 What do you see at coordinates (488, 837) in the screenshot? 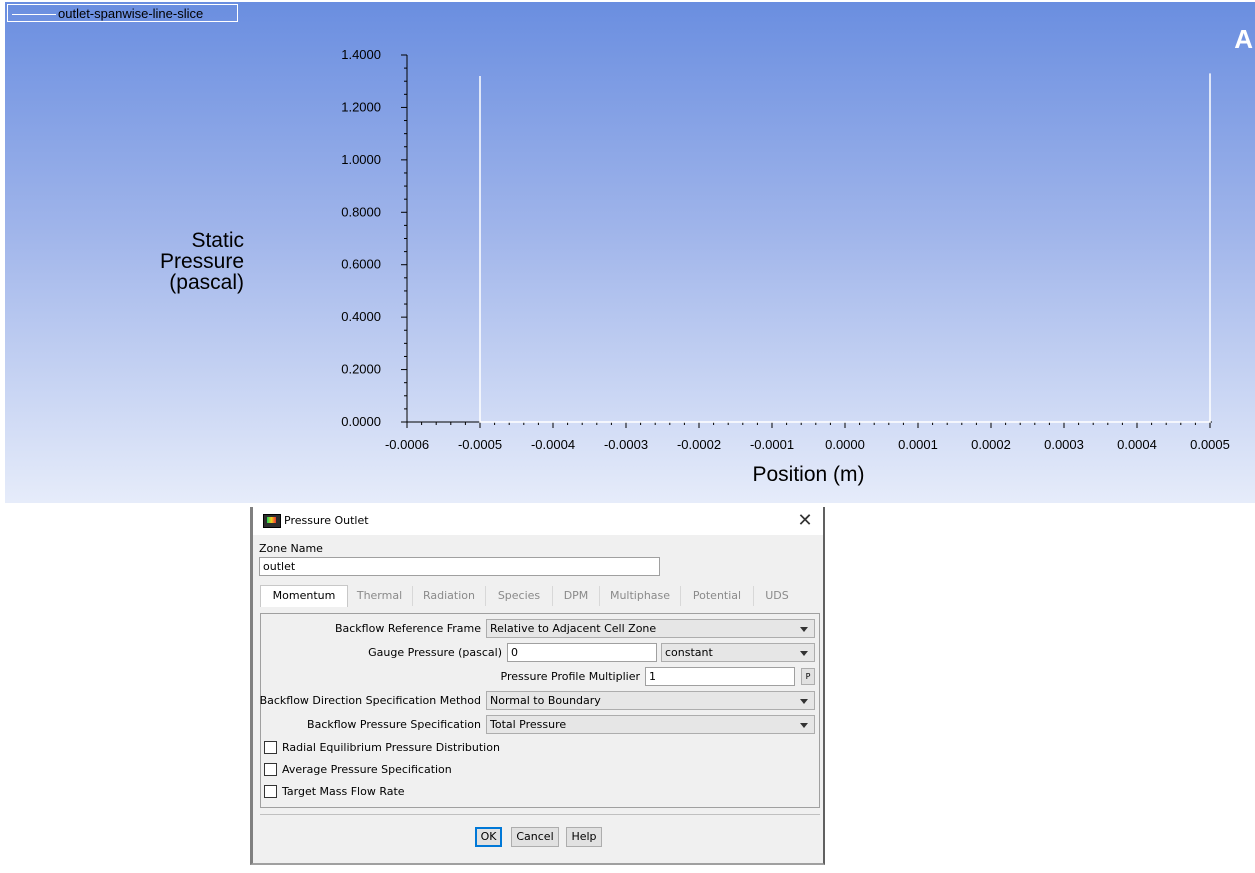
I see `ok-button: OK` at bounding box center [488, 837].